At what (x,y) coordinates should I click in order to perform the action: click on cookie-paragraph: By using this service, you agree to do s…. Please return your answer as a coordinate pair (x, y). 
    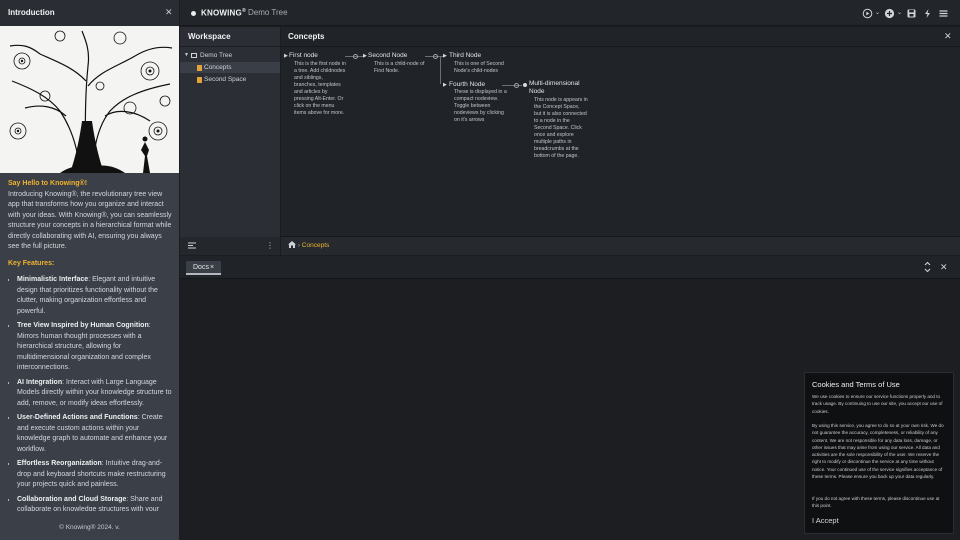
    Looking at the image, I should click on (878, 451).